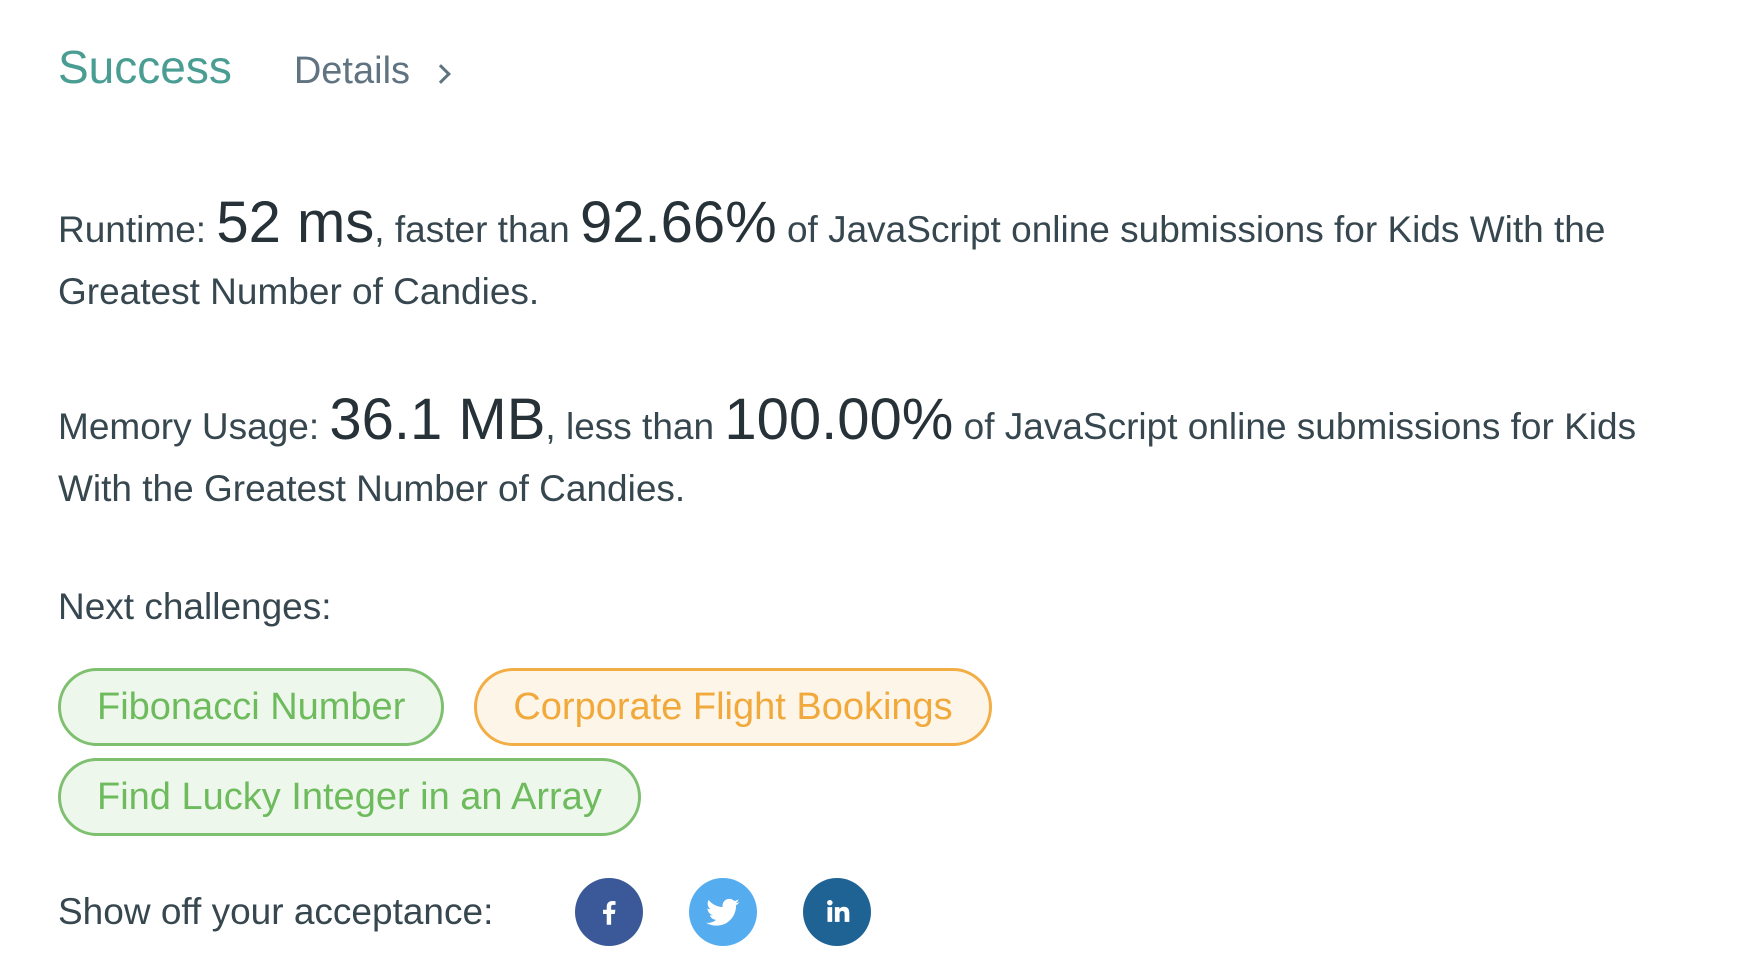 The image size is (1752, 978). Describe the element at coordinates (678, 222) in the screenshot. I see `runtime-percent: 92.66%` at that location.